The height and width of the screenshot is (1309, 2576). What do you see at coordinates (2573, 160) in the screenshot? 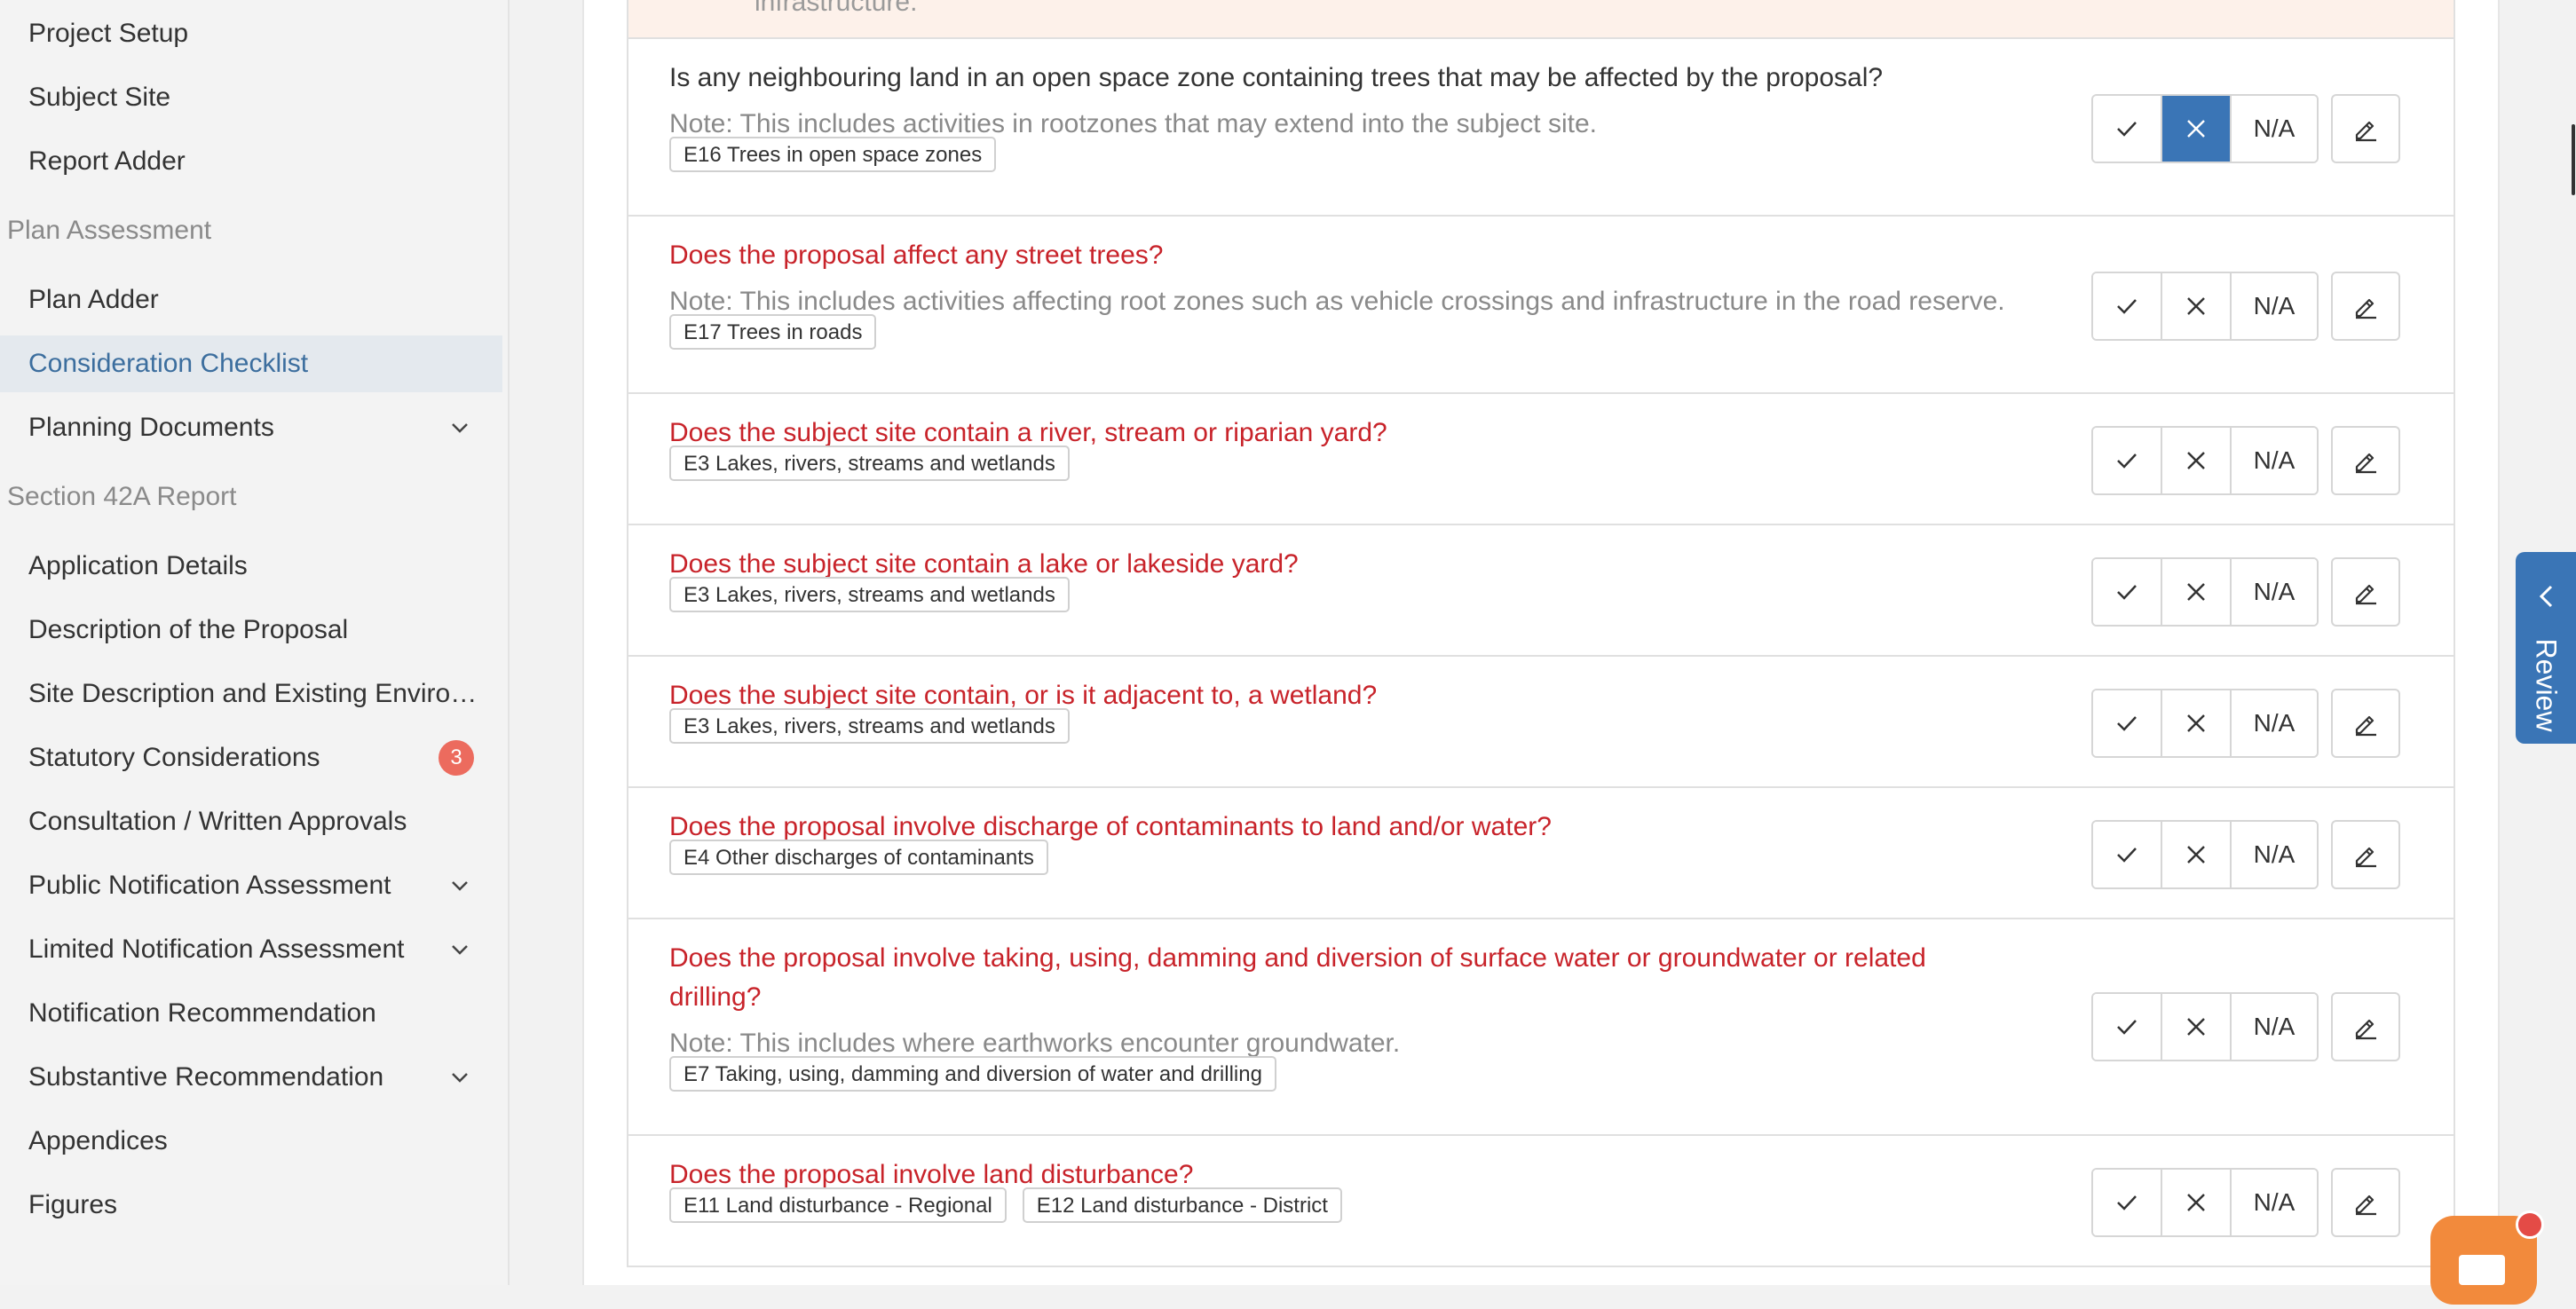
I see `scrollbar-thumb` at bounding box center [2573, 160].